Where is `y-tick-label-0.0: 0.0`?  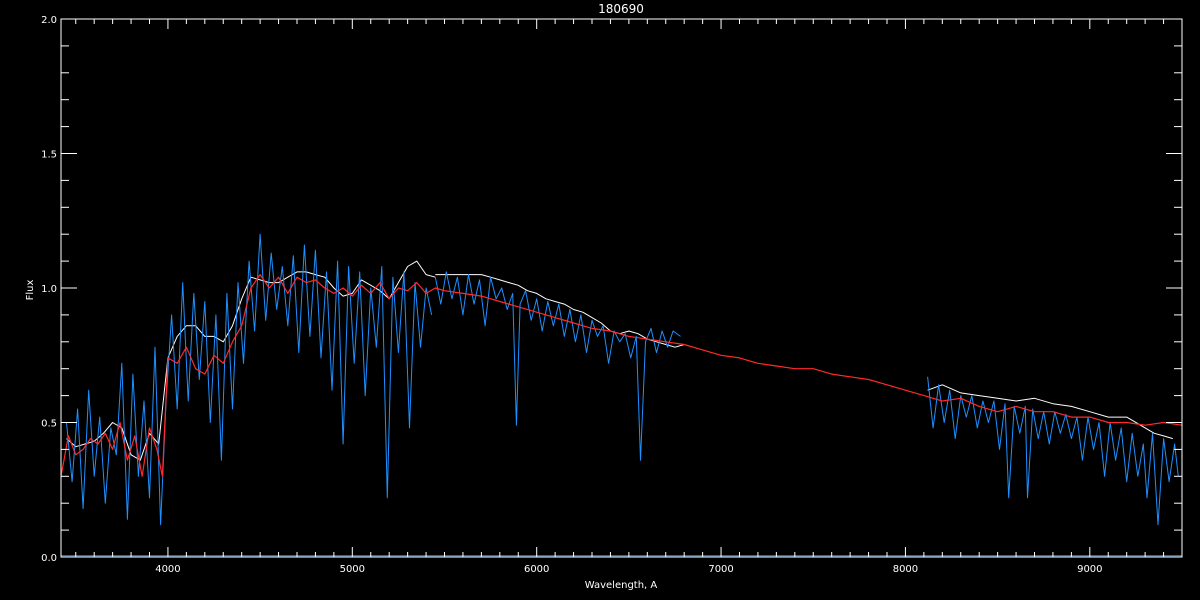
y-tick-label-0.0: 0.0 is located at coordinates (49, 558).